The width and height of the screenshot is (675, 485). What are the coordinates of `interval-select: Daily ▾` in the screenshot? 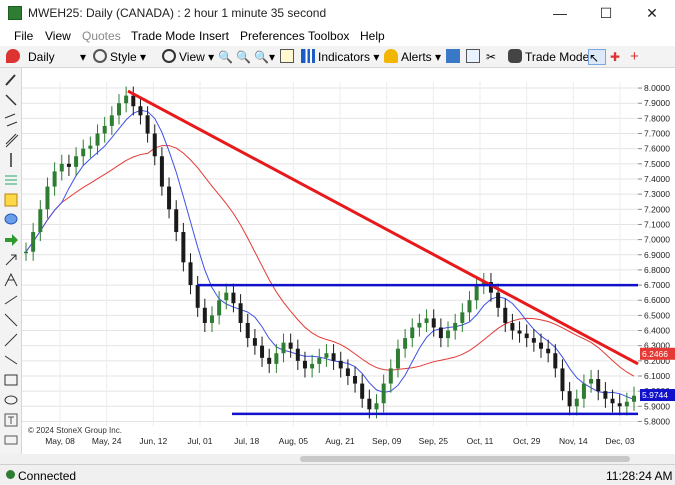 It's located at (57, 57).